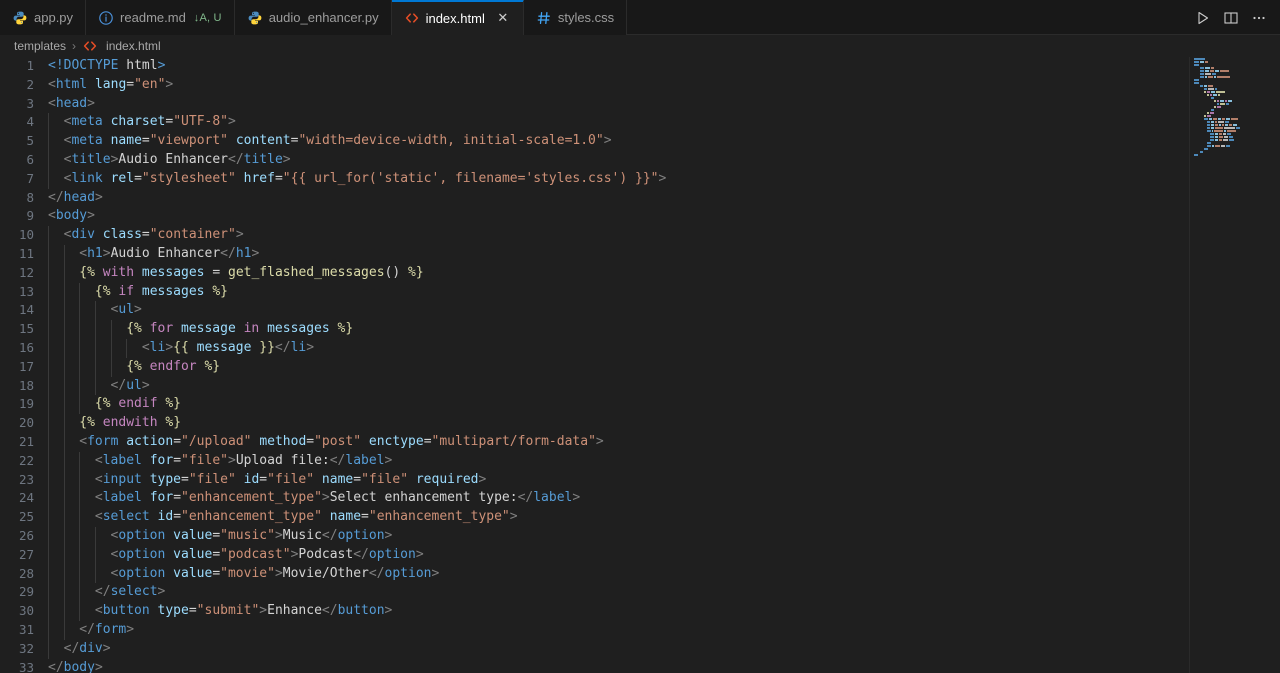  I want to click on code-line: 10 <div class="container">, so click(640, 235).